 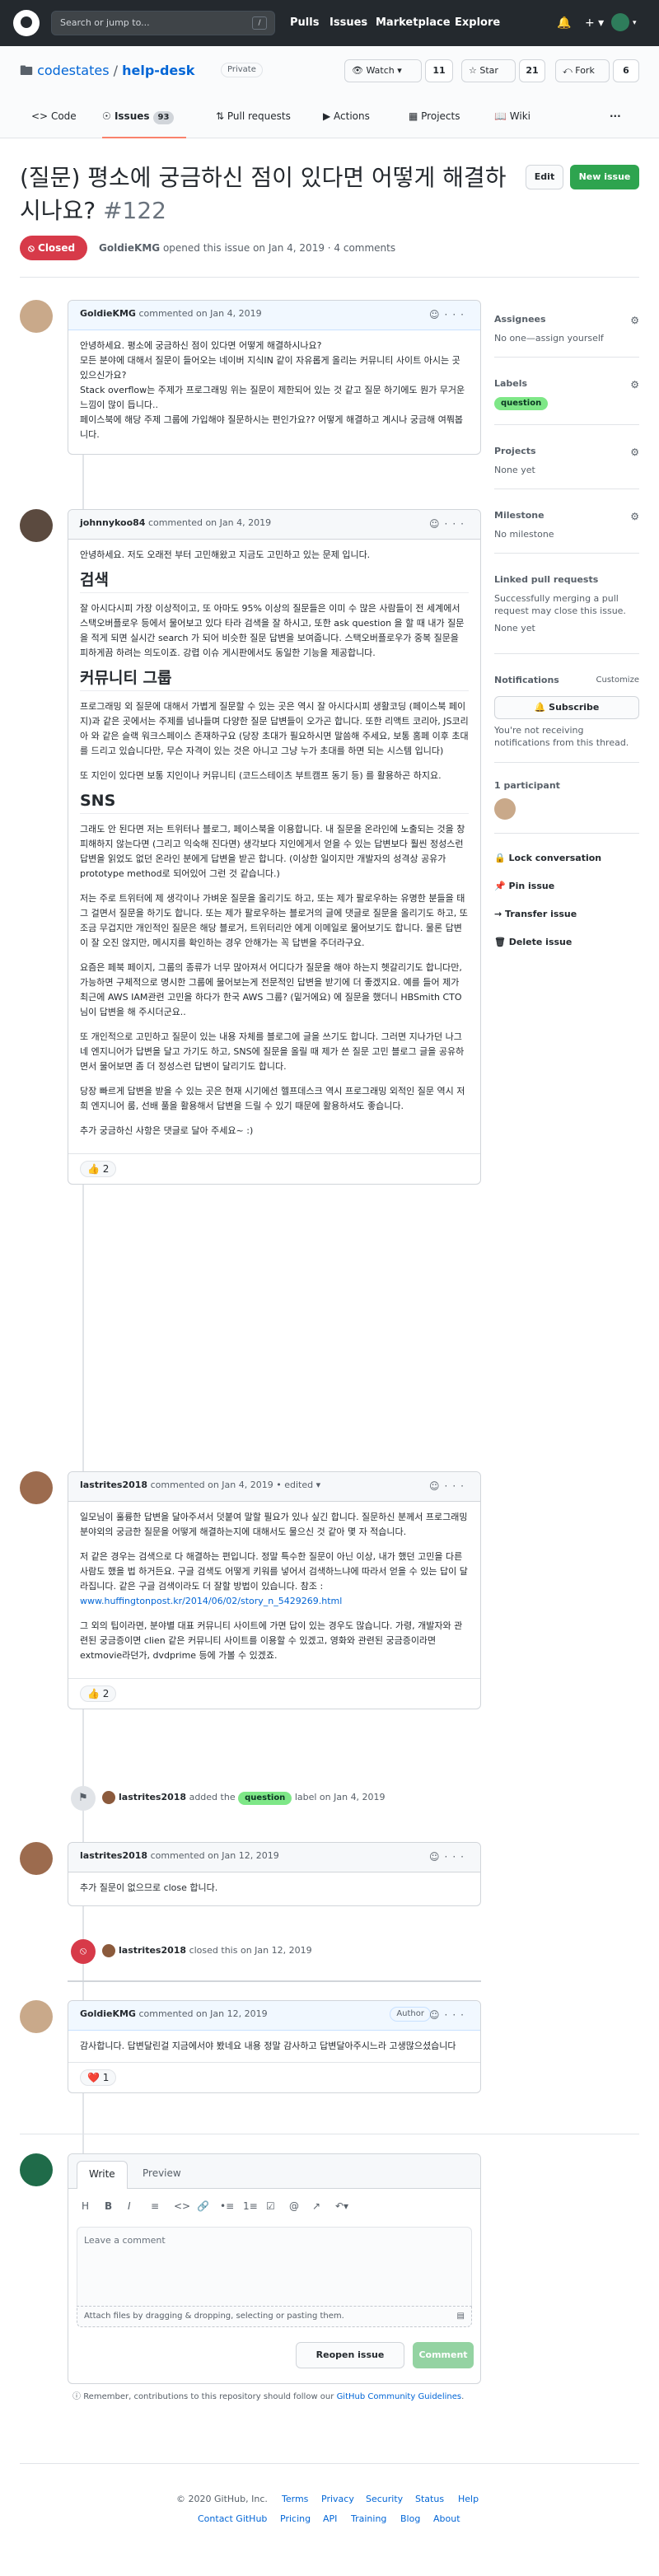 I want to click on more-tabs-button: ···, so click(x=615, y=121).